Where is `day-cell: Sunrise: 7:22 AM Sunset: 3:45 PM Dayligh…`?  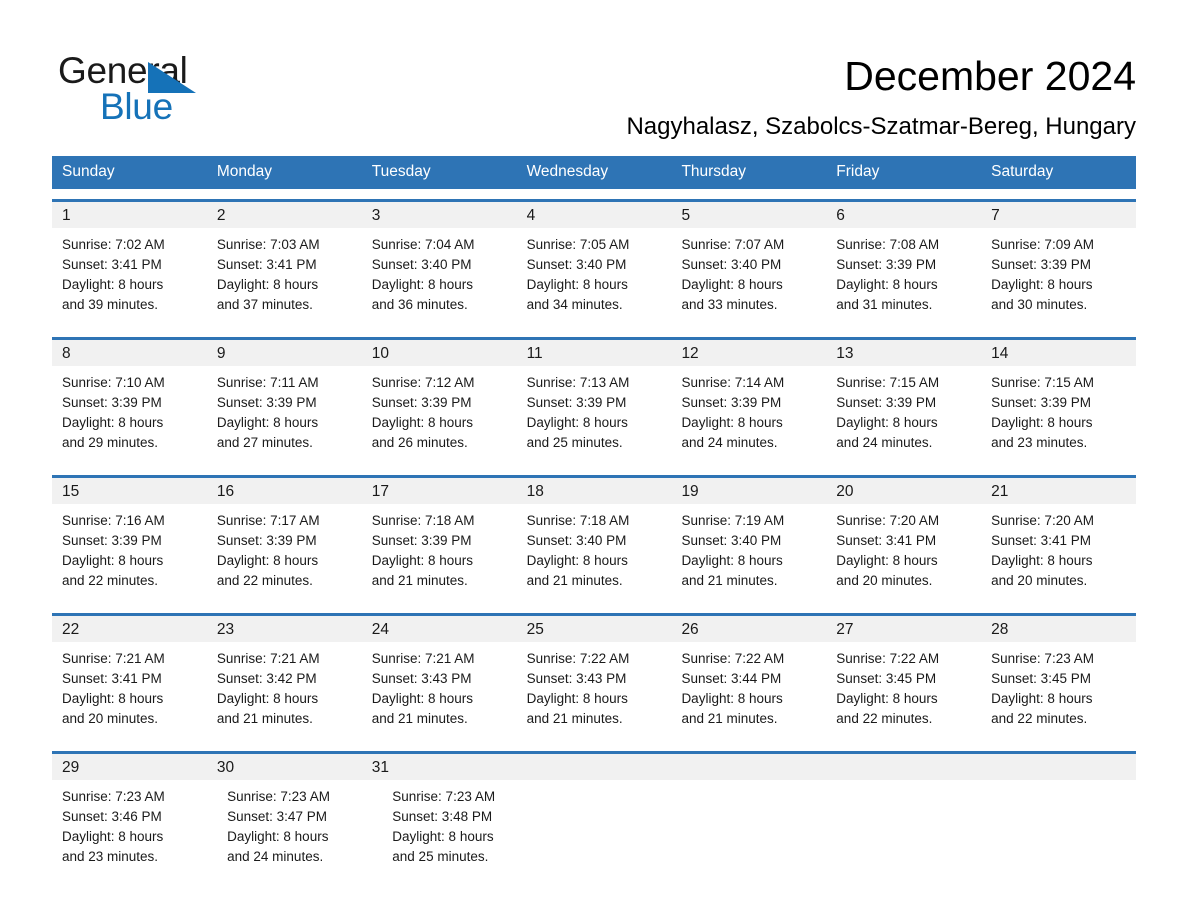
day-cell: Sunrise: 7:22 AM Sunset: 3:45 PM Dayligh… is located at coordinates (903, 691).